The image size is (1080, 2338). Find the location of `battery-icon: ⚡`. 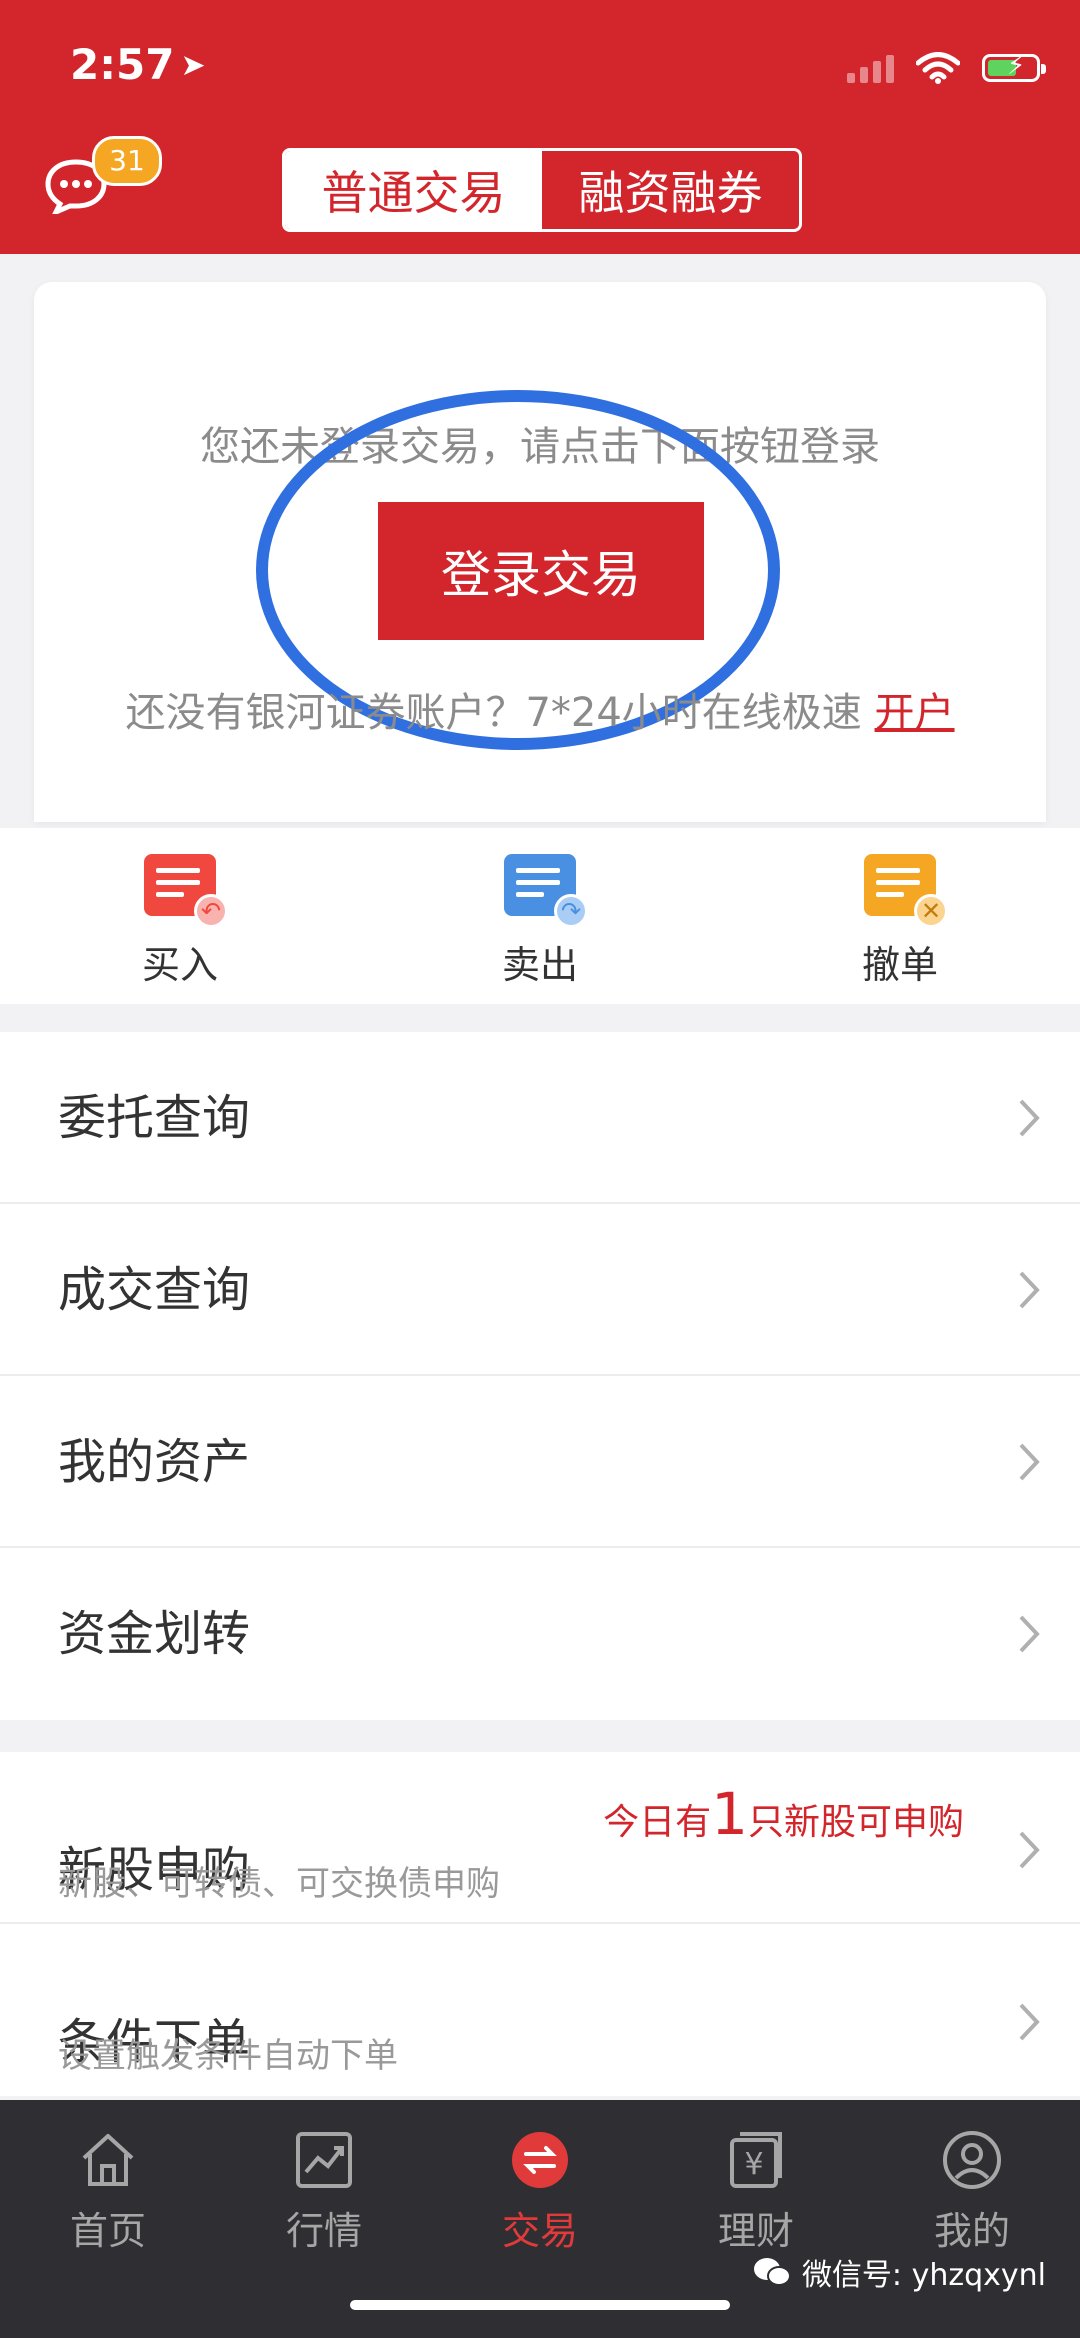

battery-icon: ⚡ is located at coordinates (1014, 67).